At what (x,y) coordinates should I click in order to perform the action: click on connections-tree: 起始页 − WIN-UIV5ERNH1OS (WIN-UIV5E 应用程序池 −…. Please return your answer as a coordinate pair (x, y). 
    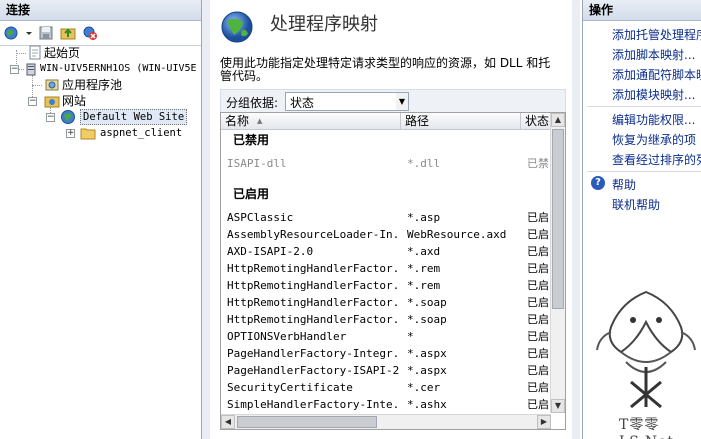
    Looking at the image, I should click on (100, 95).